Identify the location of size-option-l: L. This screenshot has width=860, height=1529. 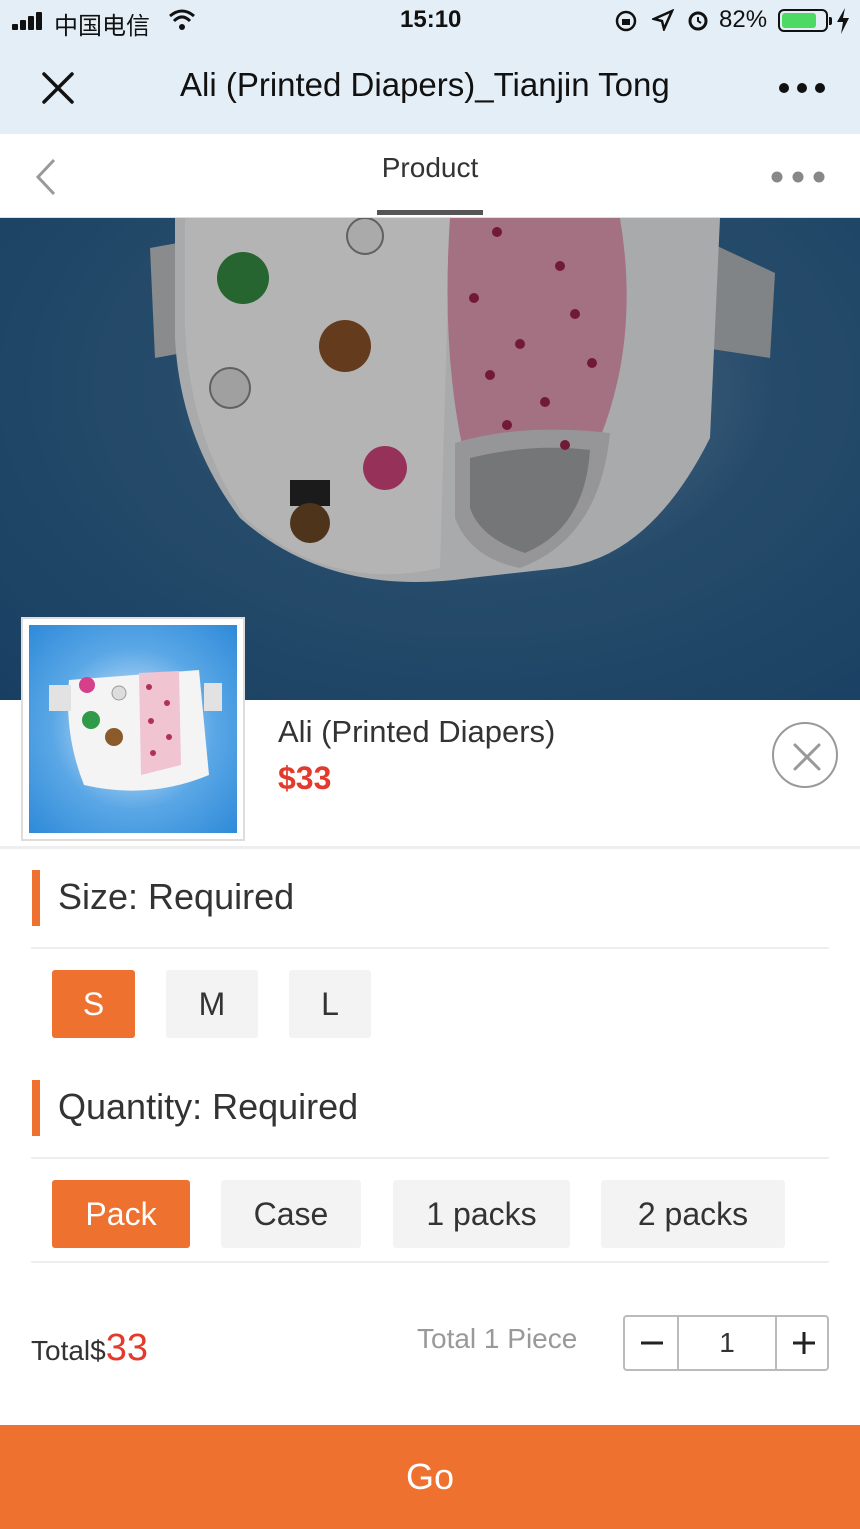
(330, 1004).